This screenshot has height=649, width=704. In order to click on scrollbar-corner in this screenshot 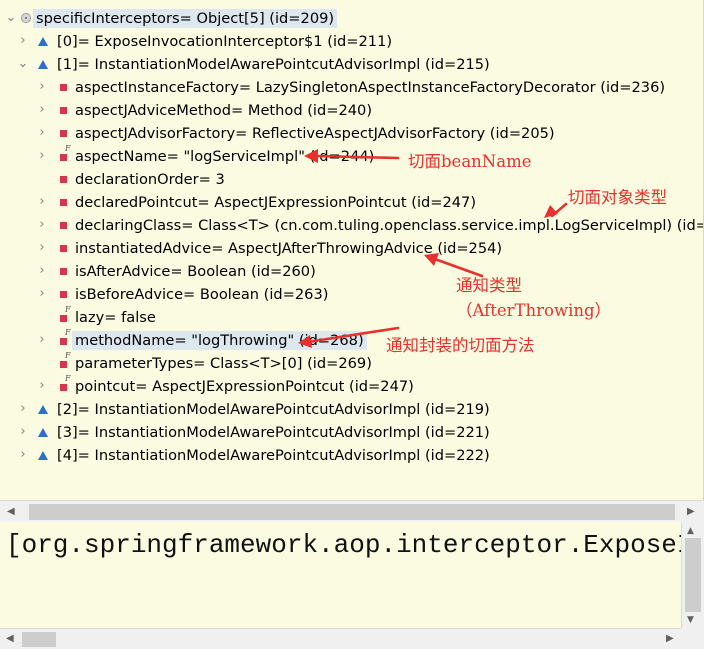, I will do `click(692, 638)`.